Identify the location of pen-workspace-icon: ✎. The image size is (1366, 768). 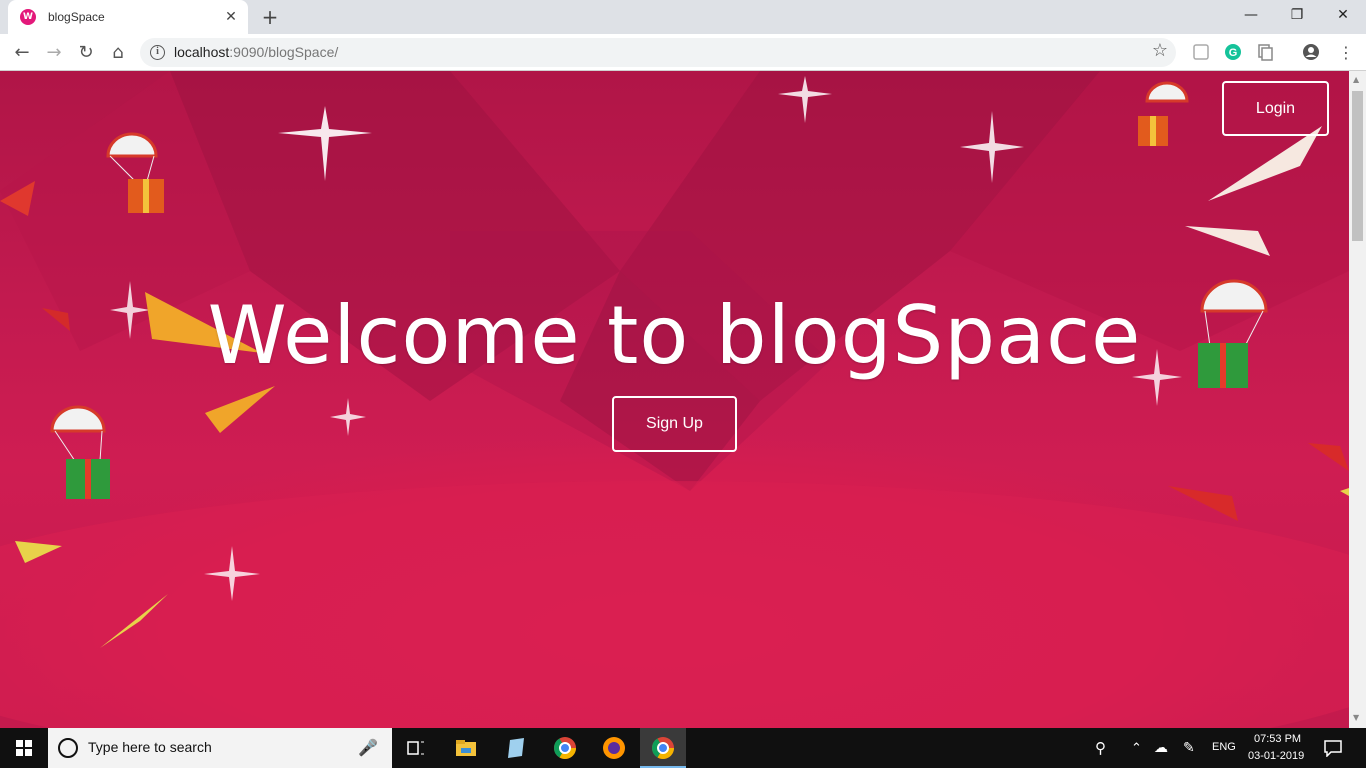
(1189, 747).